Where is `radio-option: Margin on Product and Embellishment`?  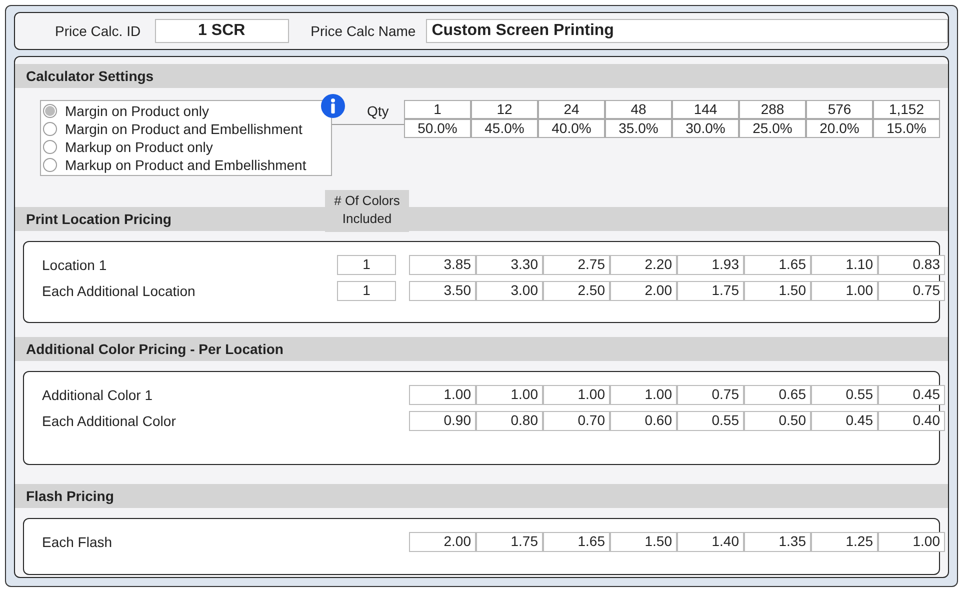 radio-option: Margin on Product and Embellishment is located at coordinates (172, 129).